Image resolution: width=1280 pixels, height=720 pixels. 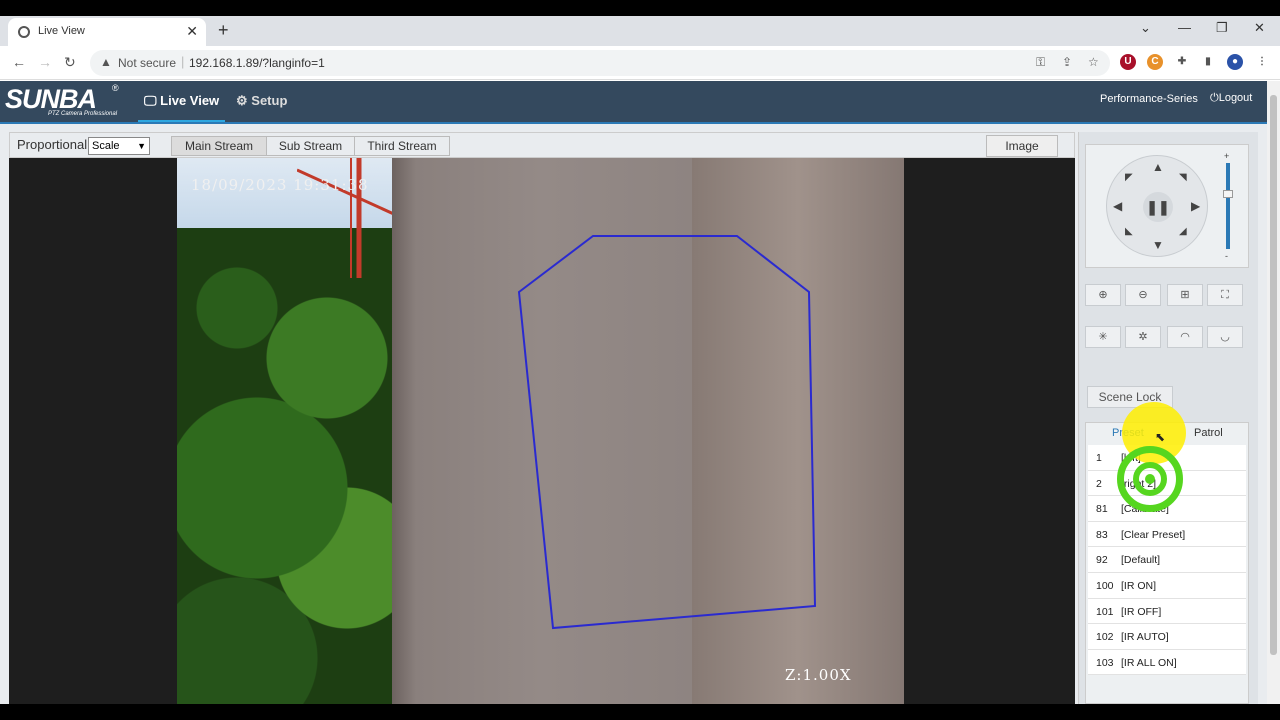 What do you see at coordinates (1167, 611) in the screenshot?
I see `preset-row: 101 [IR OFF]` at bounding box center [1167, 611].